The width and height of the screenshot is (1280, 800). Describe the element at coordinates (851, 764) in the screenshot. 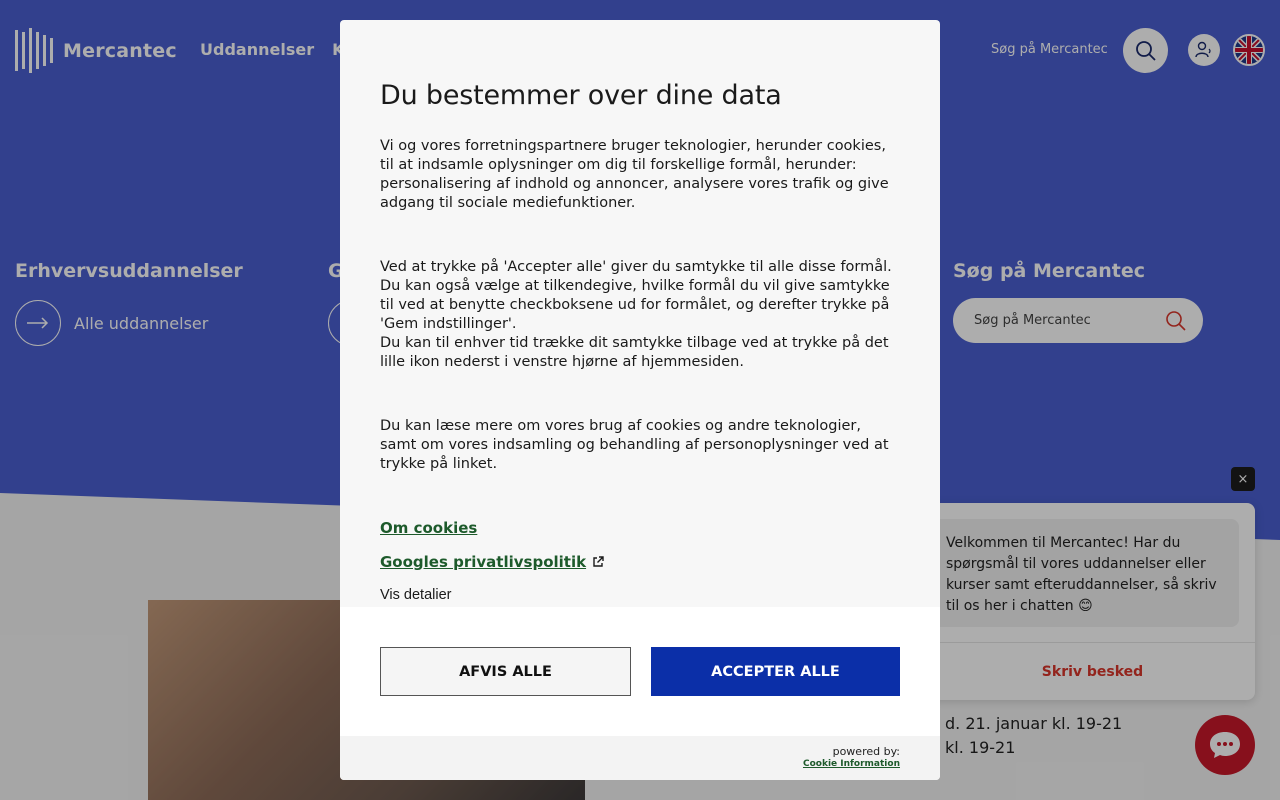

I see `cookie-information-link: Cookie Information` at that location.